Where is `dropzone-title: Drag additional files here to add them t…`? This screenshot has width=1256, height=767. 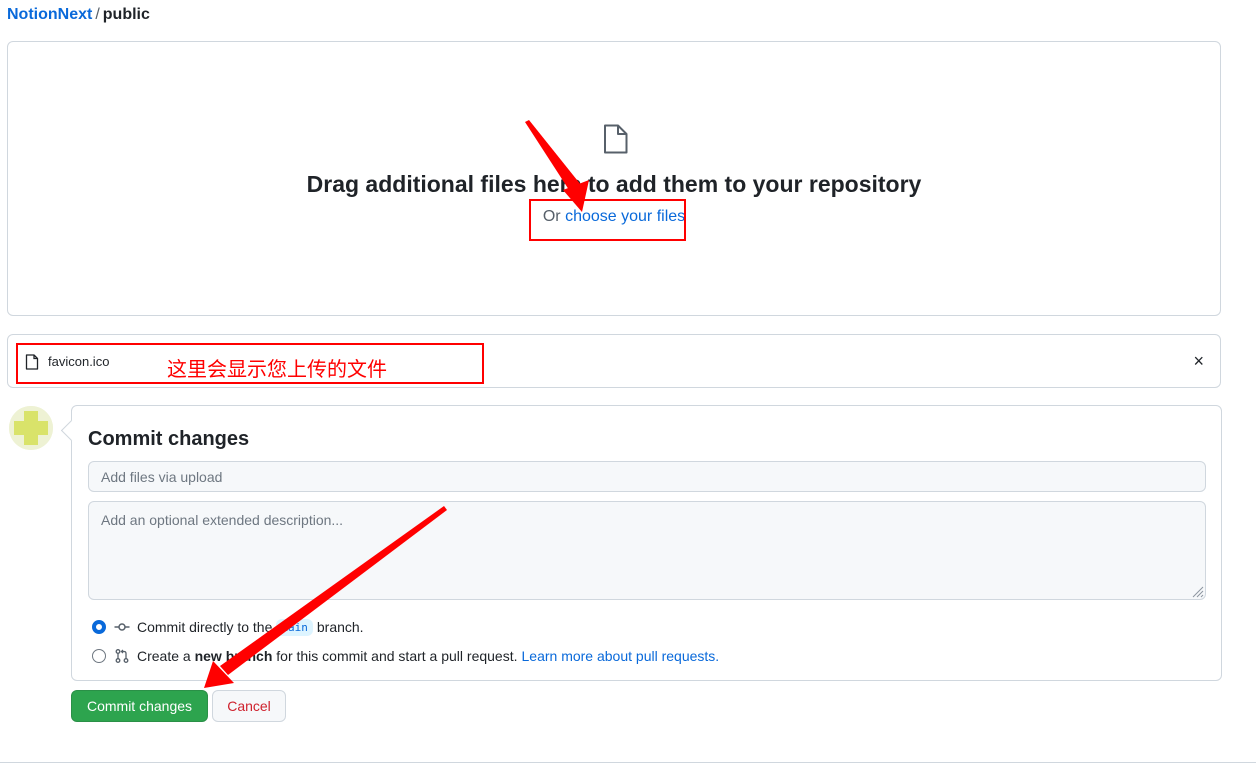
dropzone-title: Drag additional files here to add them t… is located at coordinates (614, 184).